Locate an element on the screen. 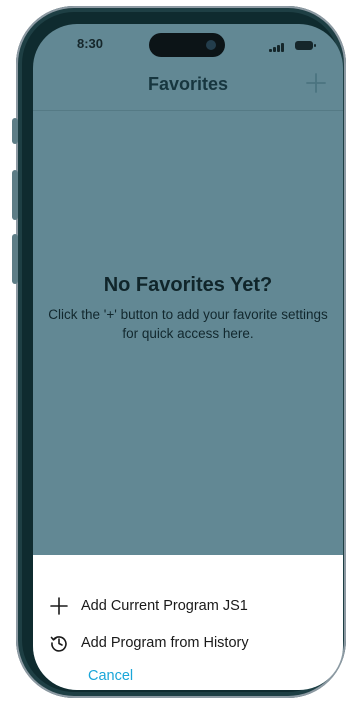 The width and height of the screenshot is (350, 702). status-bar: 8:30 is located at coordinates (188, 47).